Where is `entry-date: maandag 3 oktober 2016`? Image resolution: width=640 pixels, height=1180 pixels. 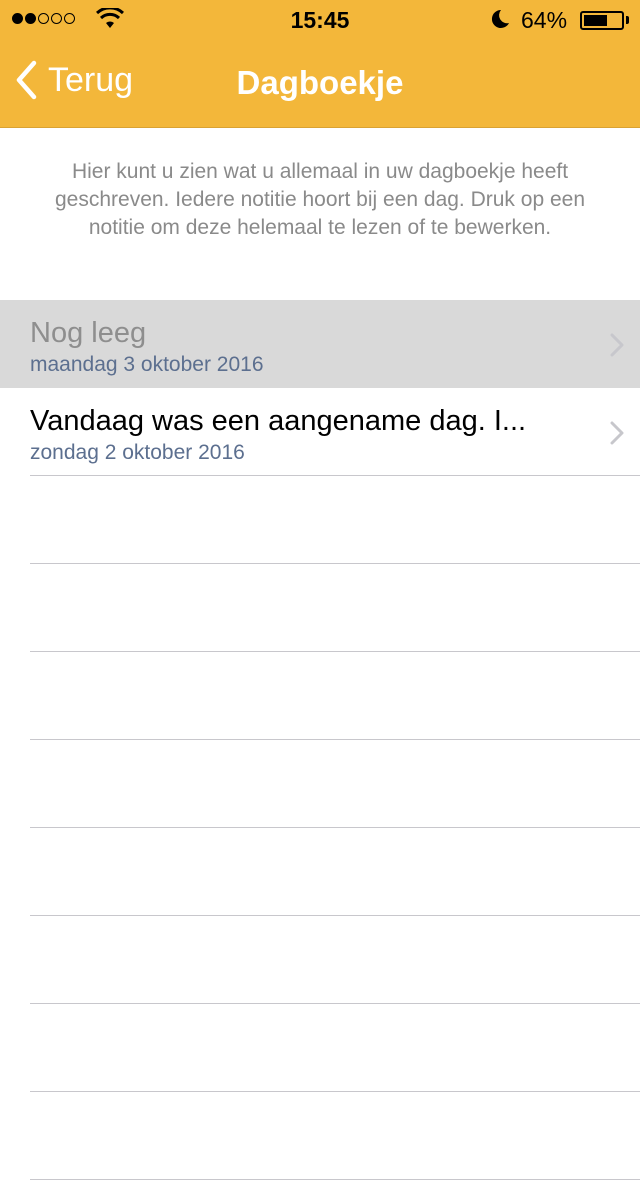
entry-date: maandag 3 oktober 2016 is located at coordinates (147, 364).